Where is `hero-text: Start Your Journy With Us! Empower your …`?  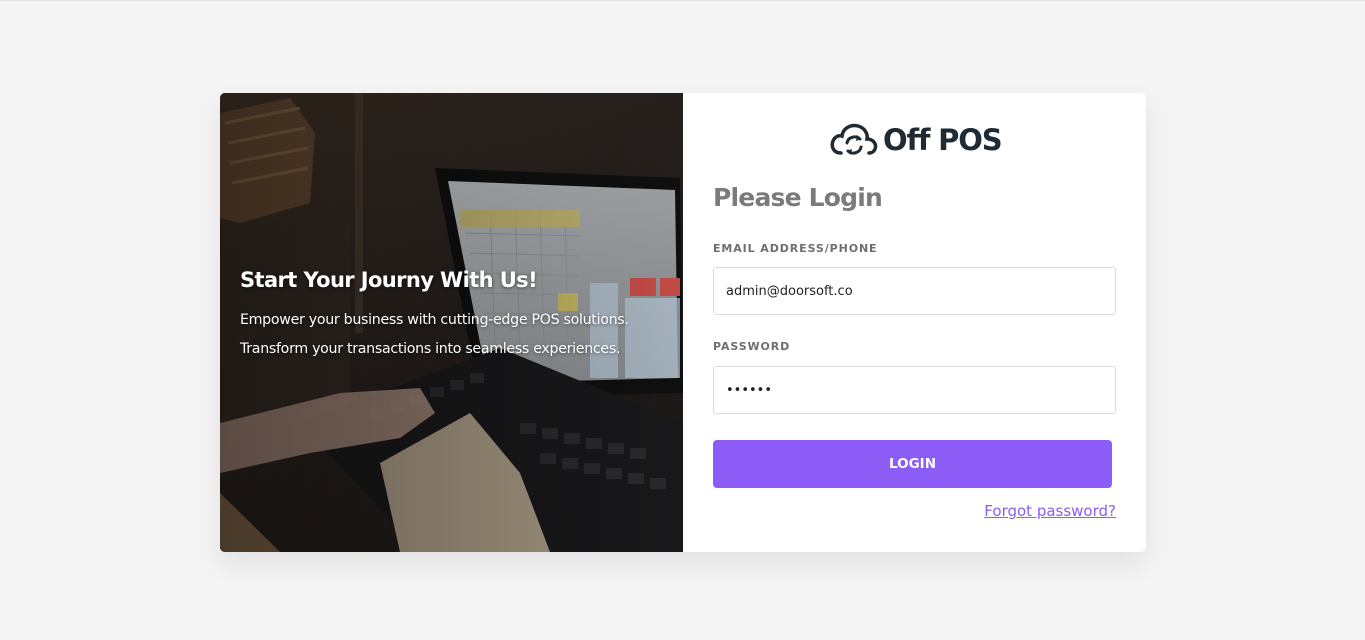
hero-text: Start Your Journy With Us! Empower your … is located at coordinates (434, 315).